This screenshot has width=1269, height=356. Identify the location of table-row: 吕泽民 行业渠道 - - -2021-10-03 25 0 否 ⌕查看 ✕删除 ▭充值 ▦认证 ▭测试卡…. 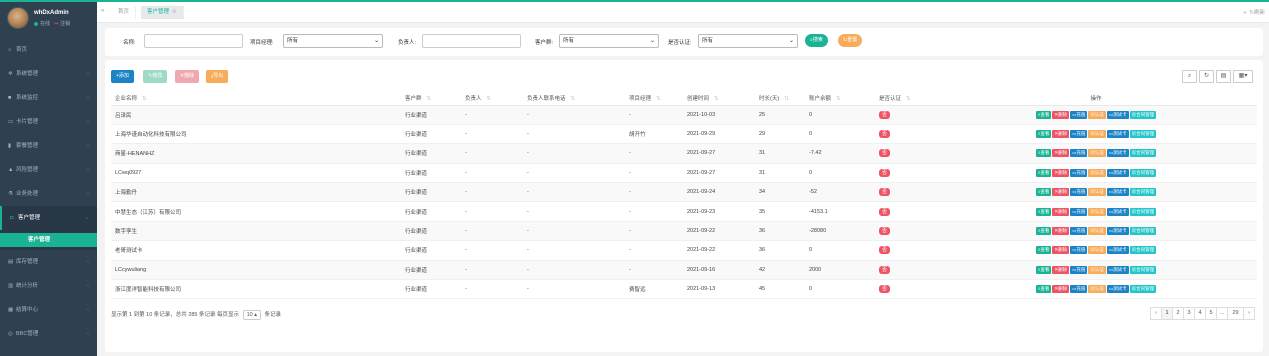
(684, 115).